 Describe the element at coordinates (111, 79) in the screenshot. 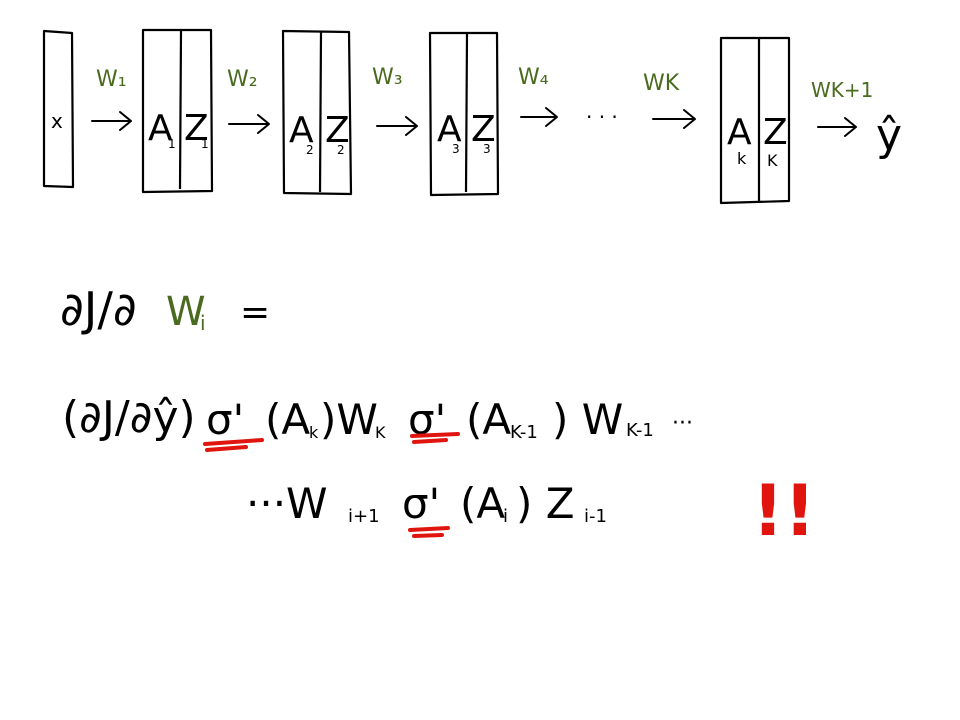

I see `weight-label-1: W₁` at that location.